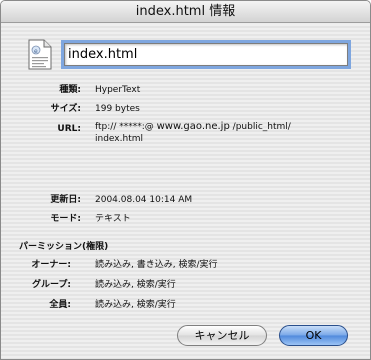 Image resolution: width=371 pixels, height=360 pixels. I want to click on everyone-label: 全員:, so click(60, 305).